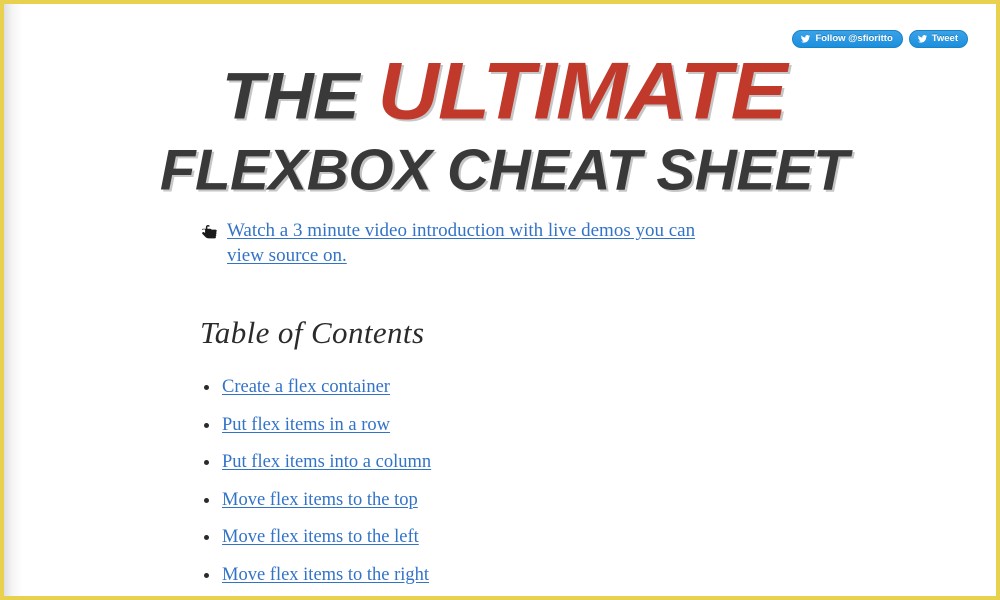 The width and height of the screenshot is (1000, 600). What do you see at coordinates (326, 462) in the screenshot?
I see `toc-link: Put flex items into a column` at bounding box center [326, 462].